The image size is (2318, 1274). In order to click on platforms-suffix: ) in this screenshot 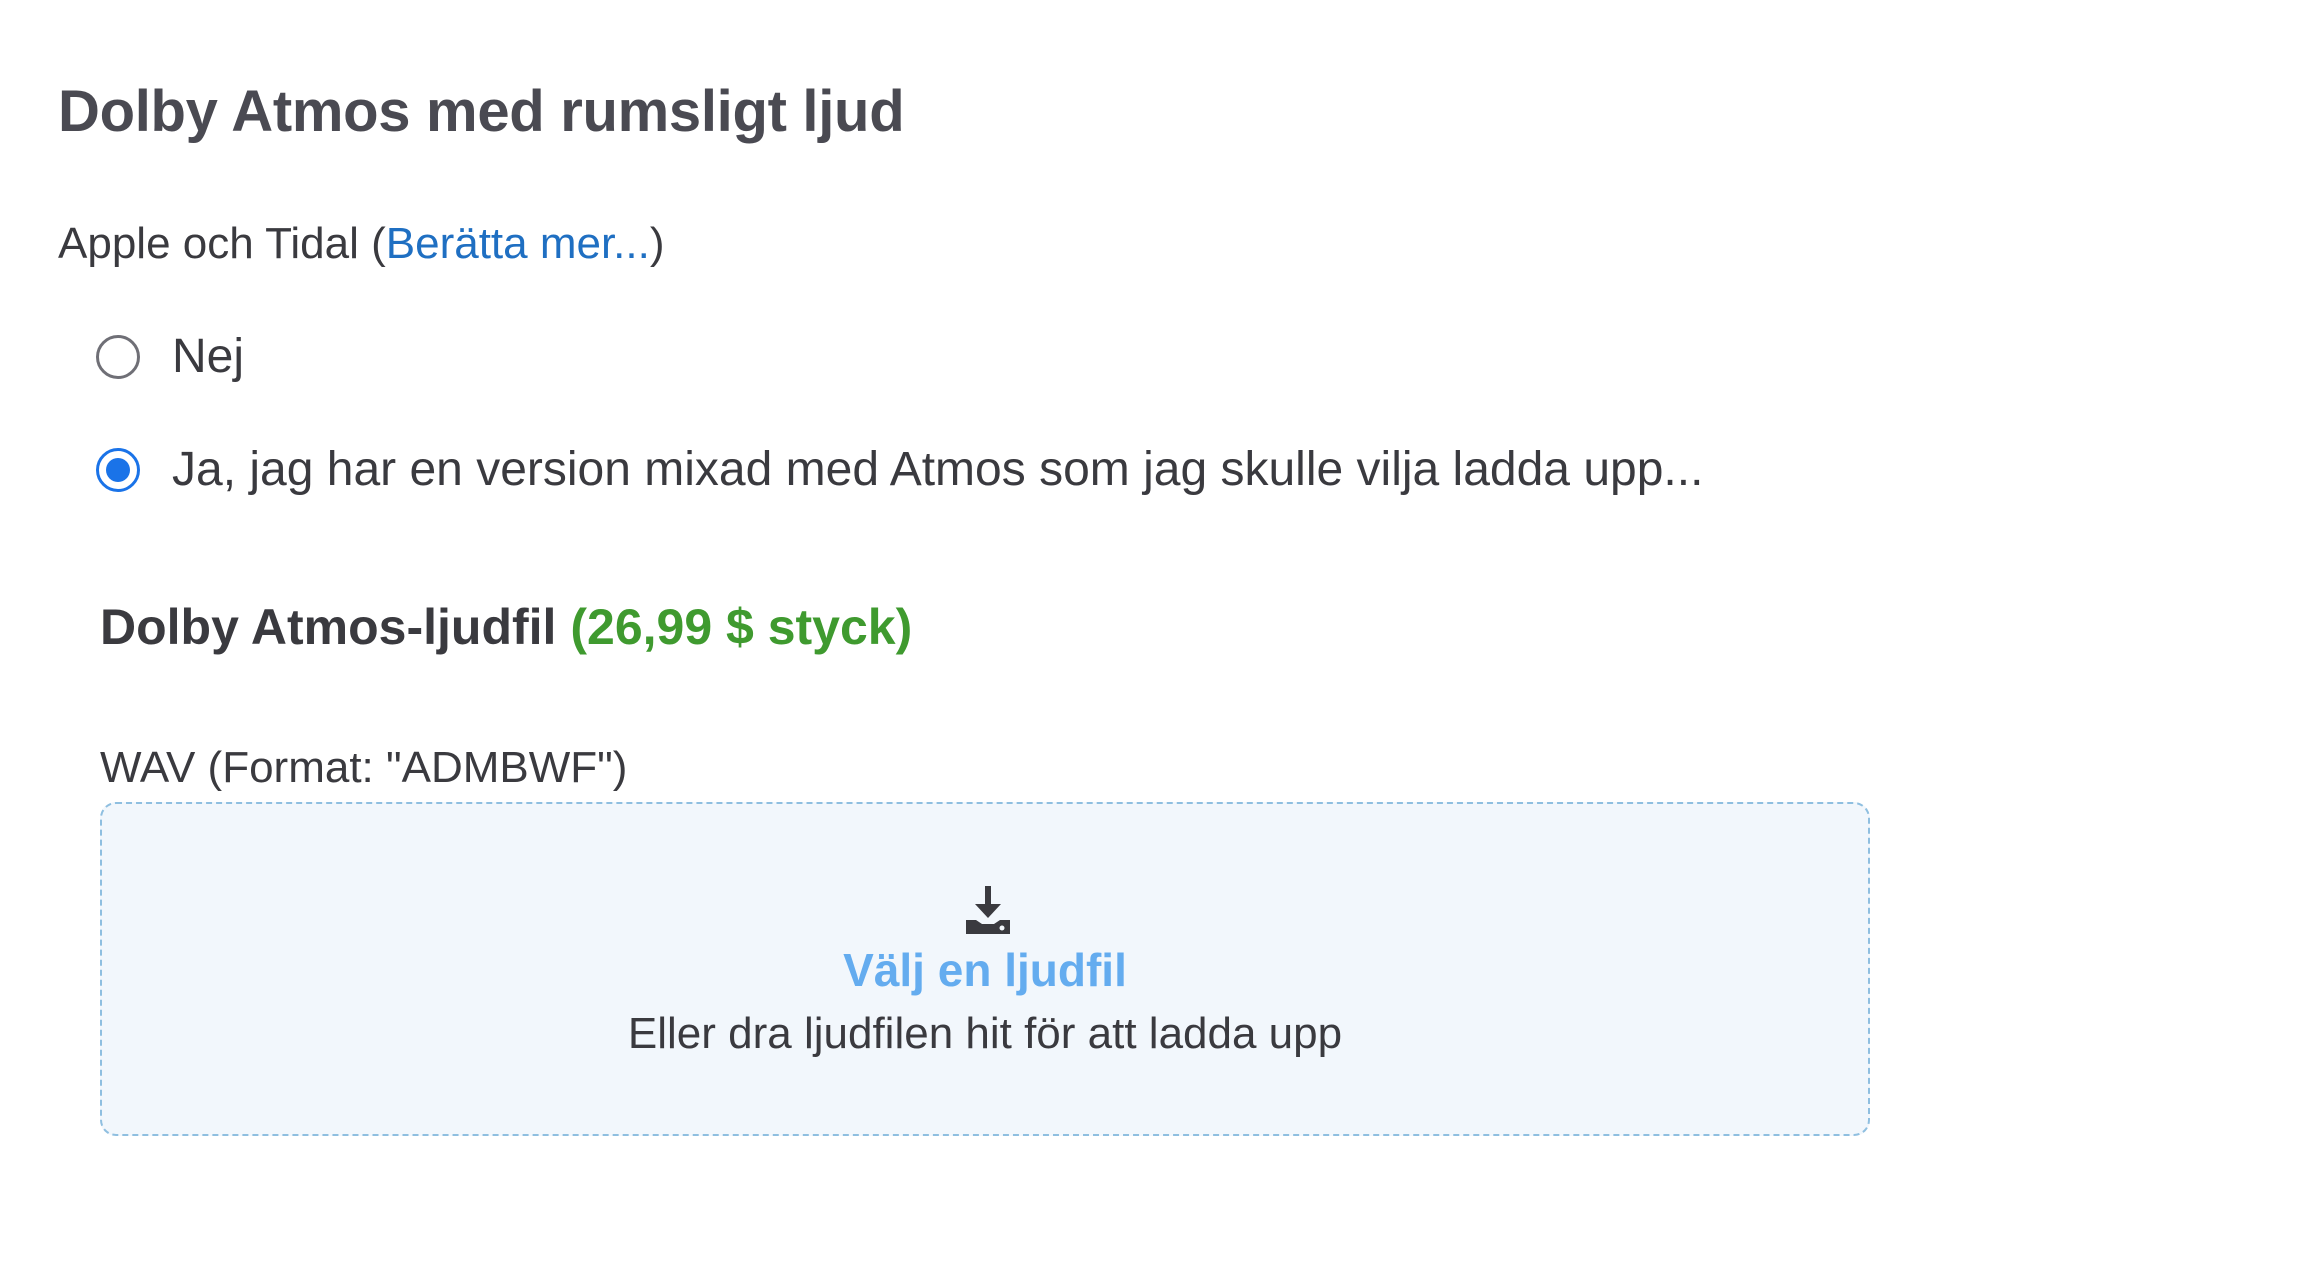, I will do `click(657, 243)`.